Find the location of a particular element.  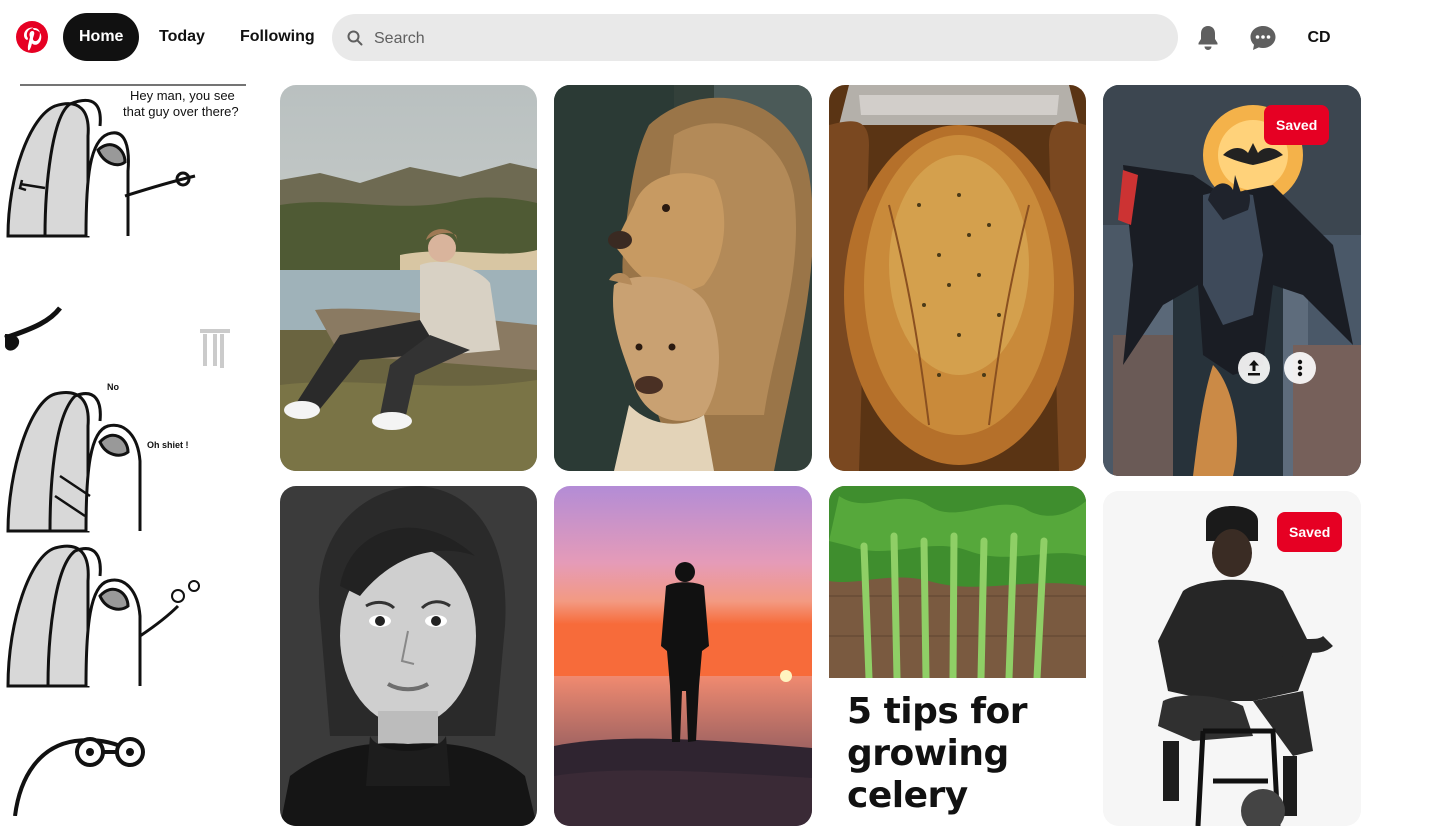

comic-speech-reply1: No is located at coordinates (113, 387).